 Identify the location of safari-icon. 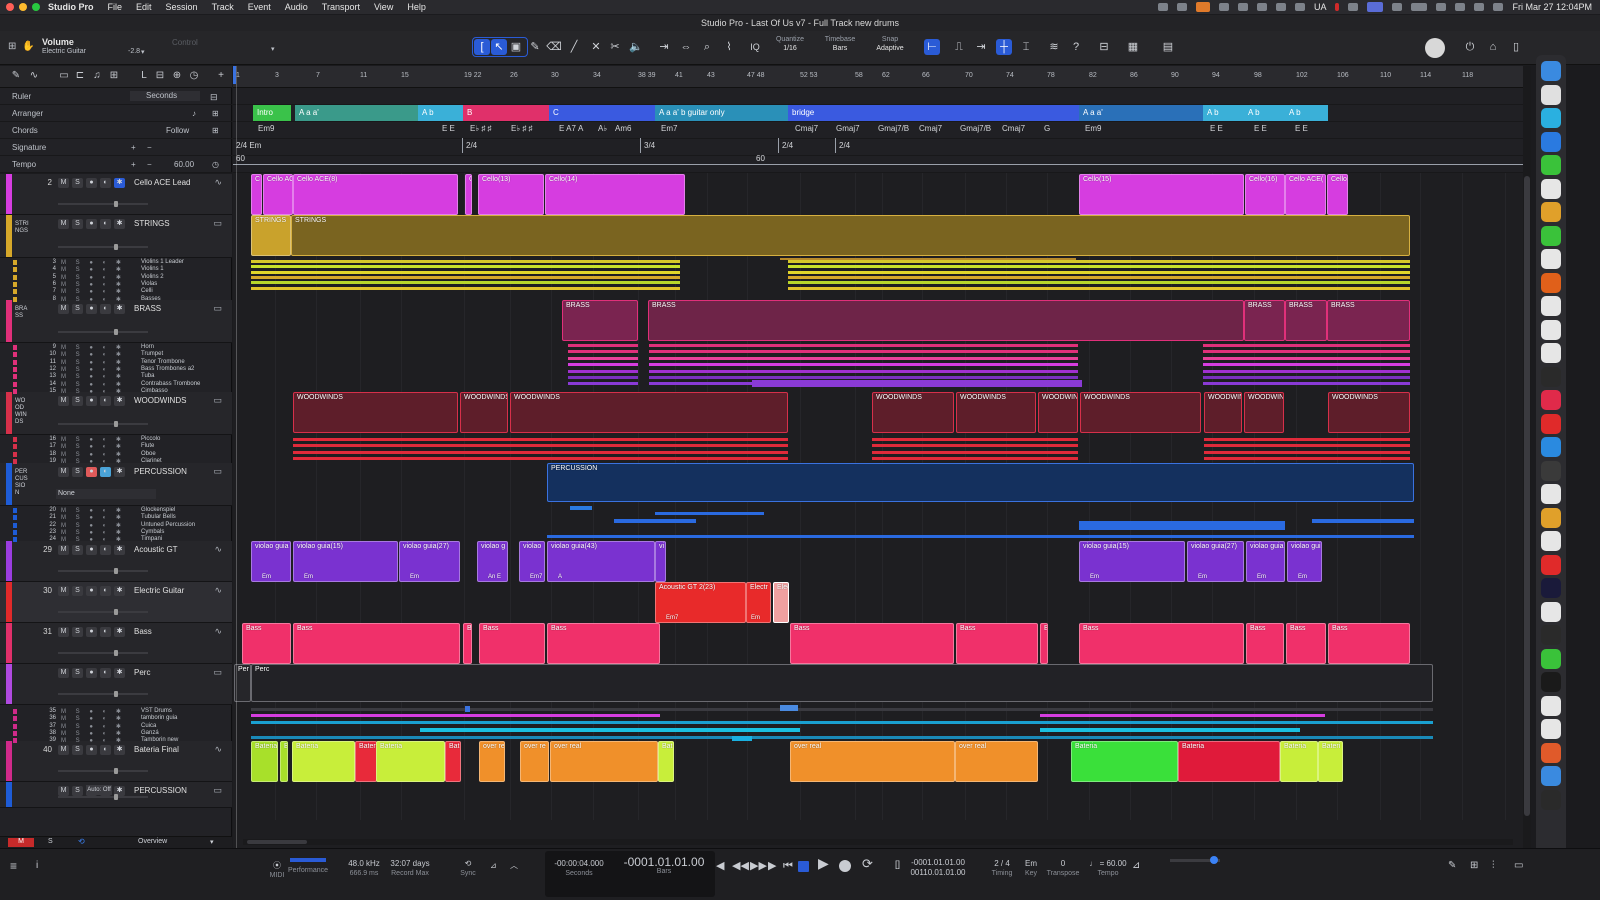
(1551, 94).